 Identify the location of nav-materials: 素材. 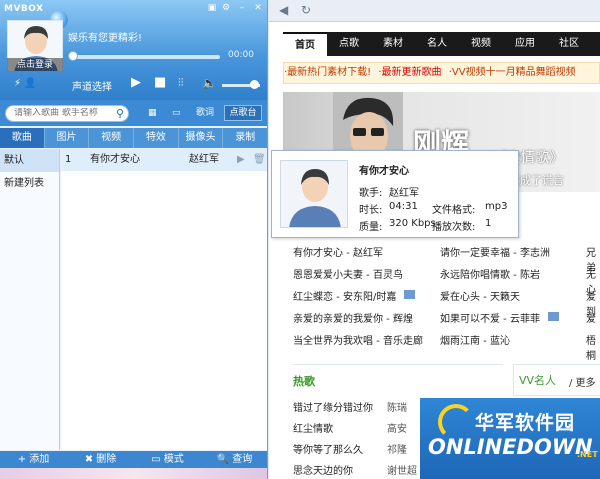
(393, 44).